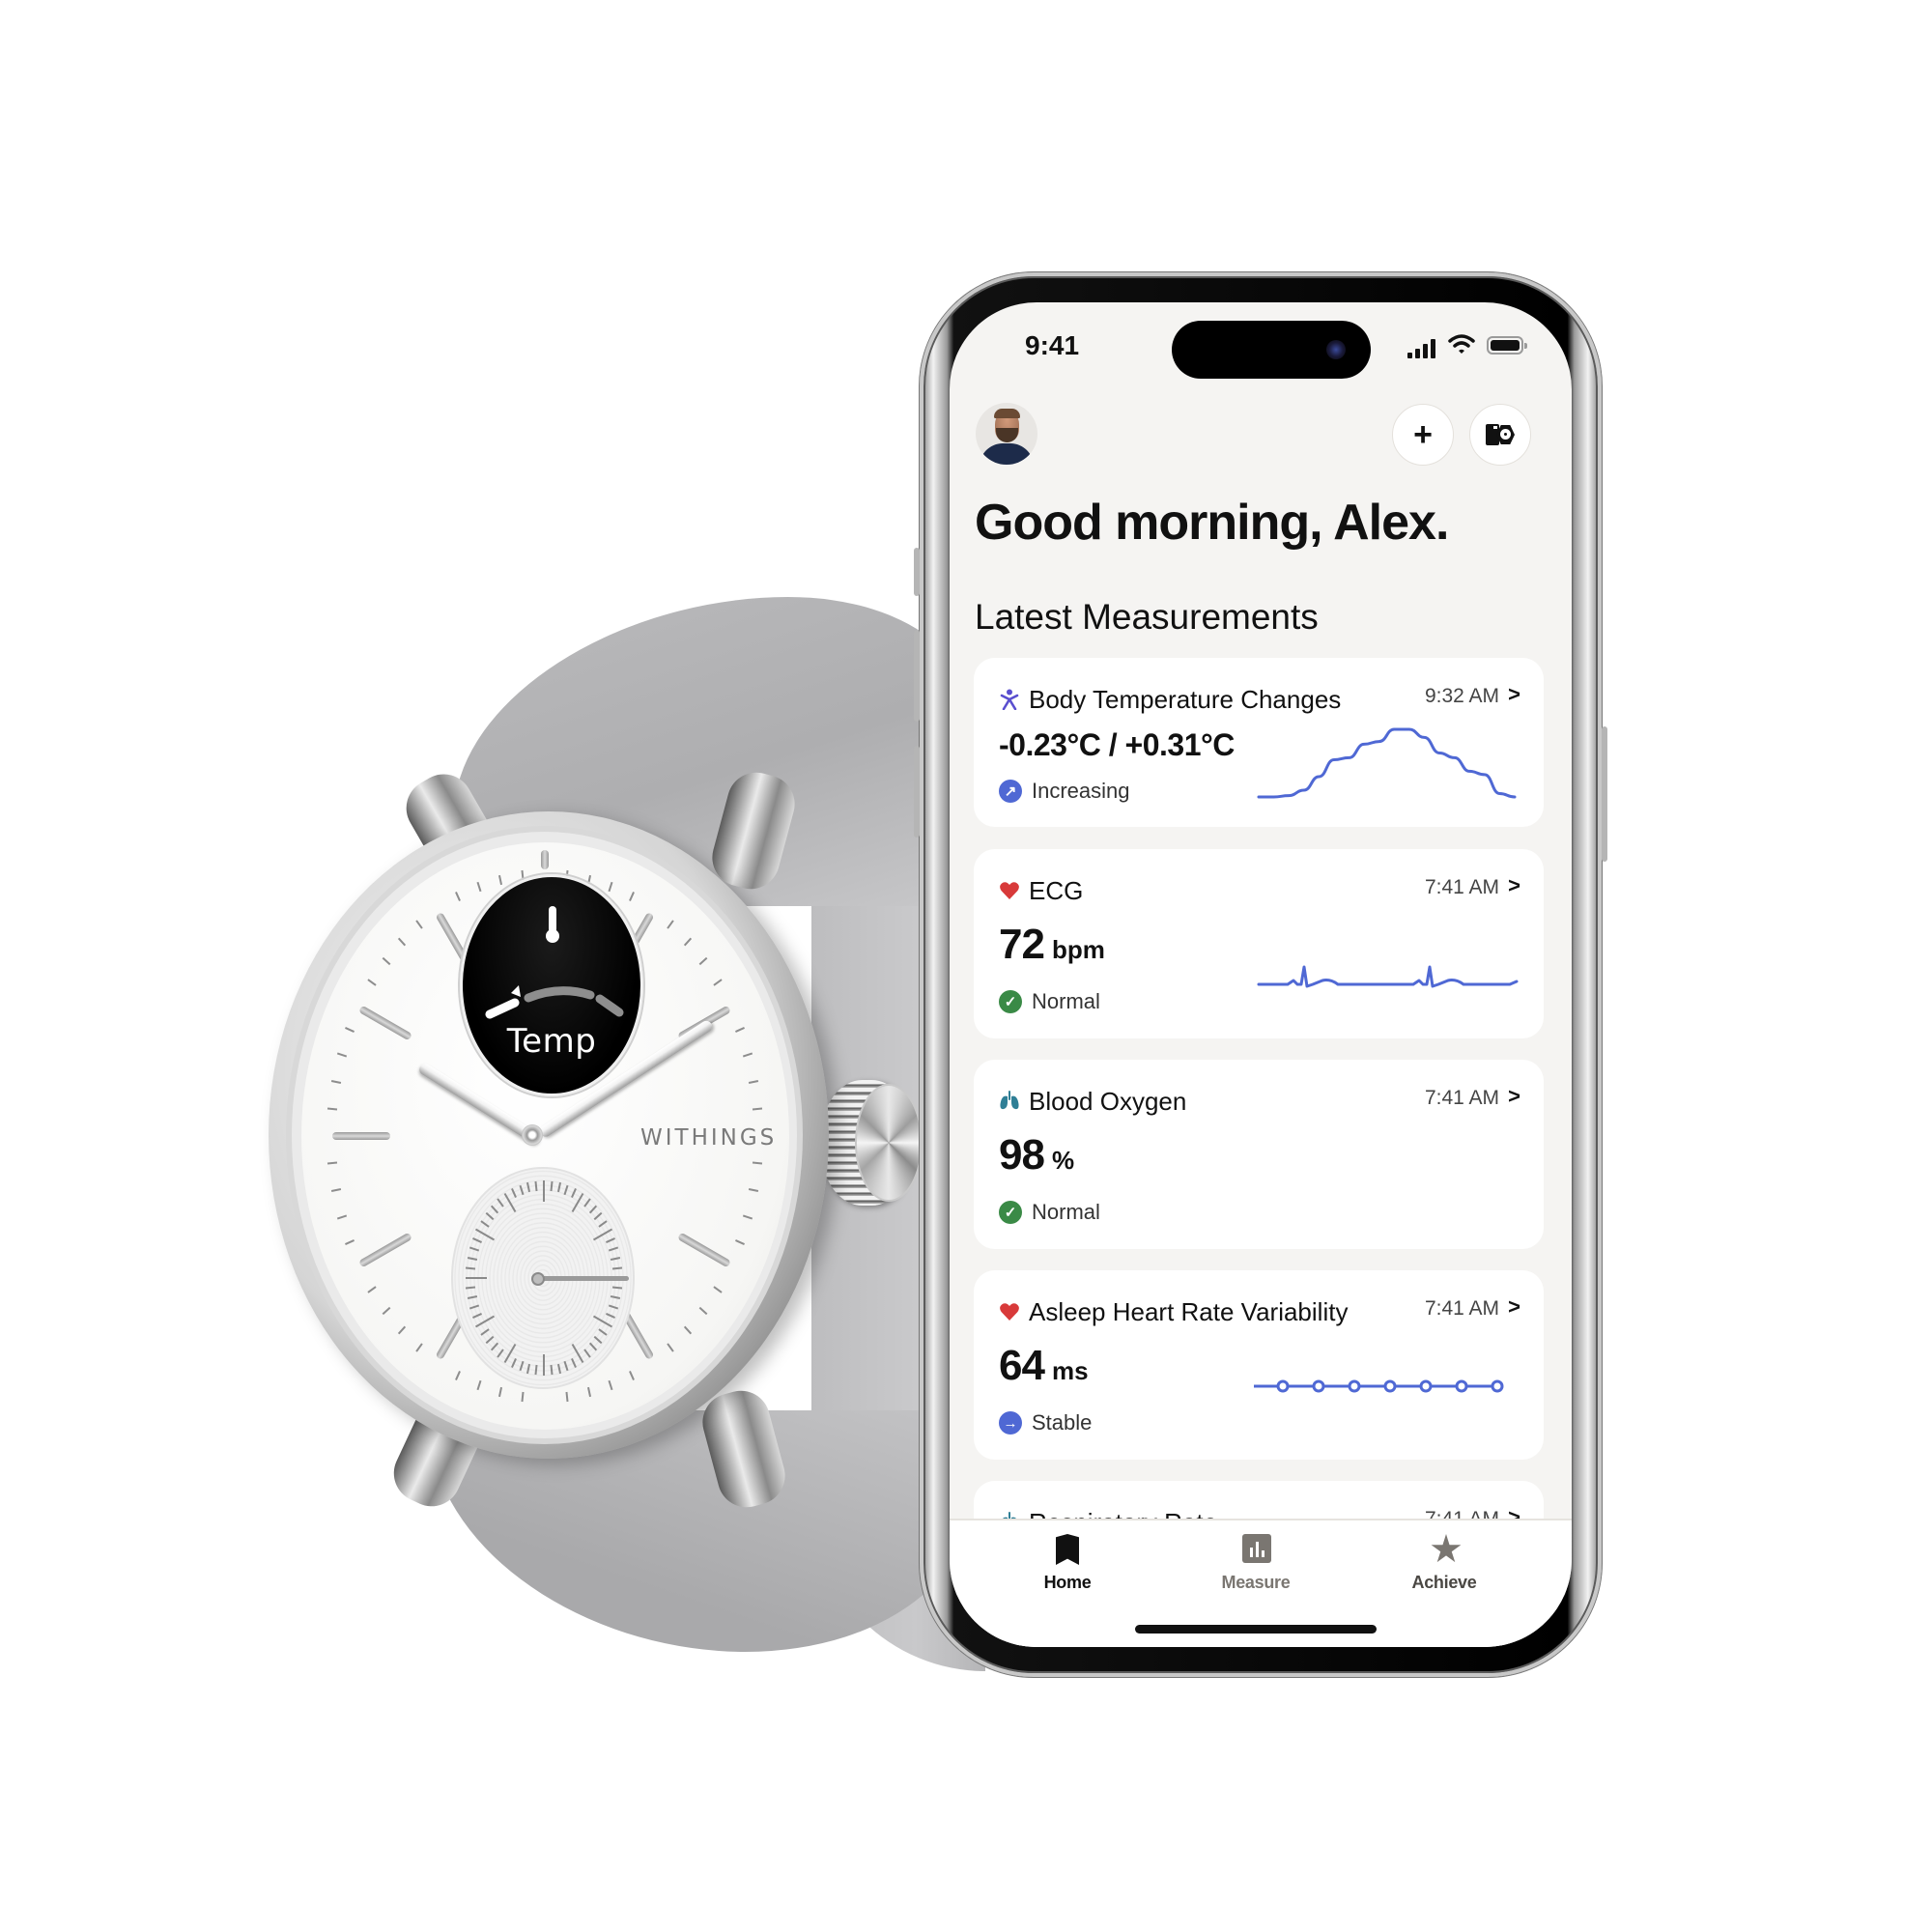  Describe the element at coordinates (1045, 1422) in the screenshot. I see `card-status: → Stable` at that location.